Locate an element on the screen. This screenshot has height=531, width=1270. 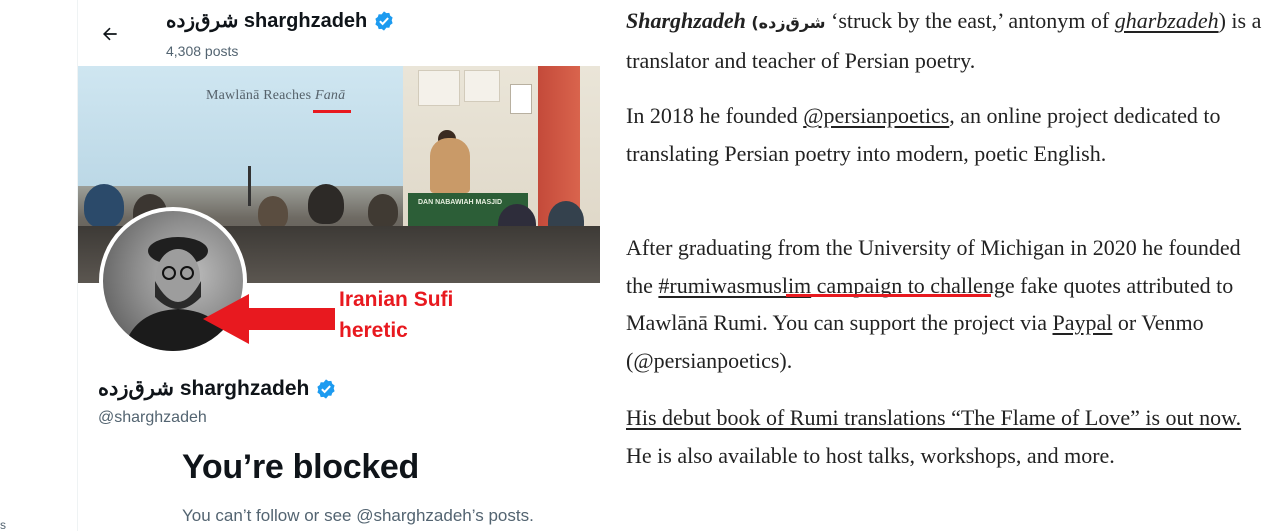
post-count: 4,308 posts is located at coordinates (202, 51).